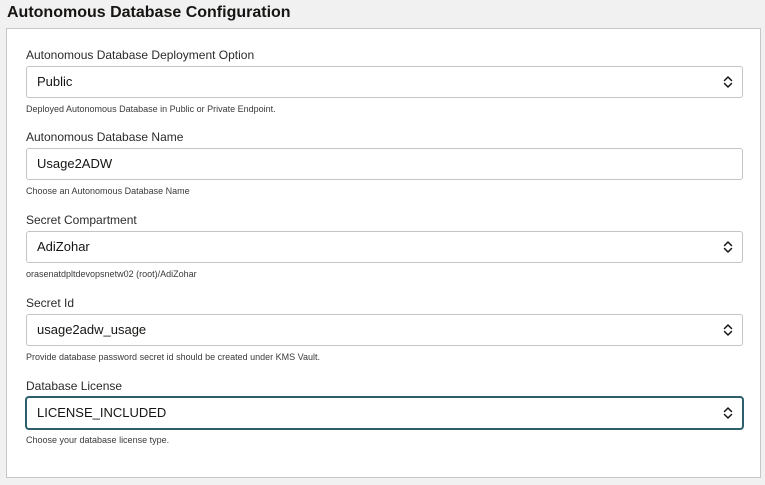 The width and height of the screenshot is (765, 485). What do you see at coordinates (98, 440) in the screenshot?
I see `database-license-help: Choose your database license type.` at bounding box center [98, 440].